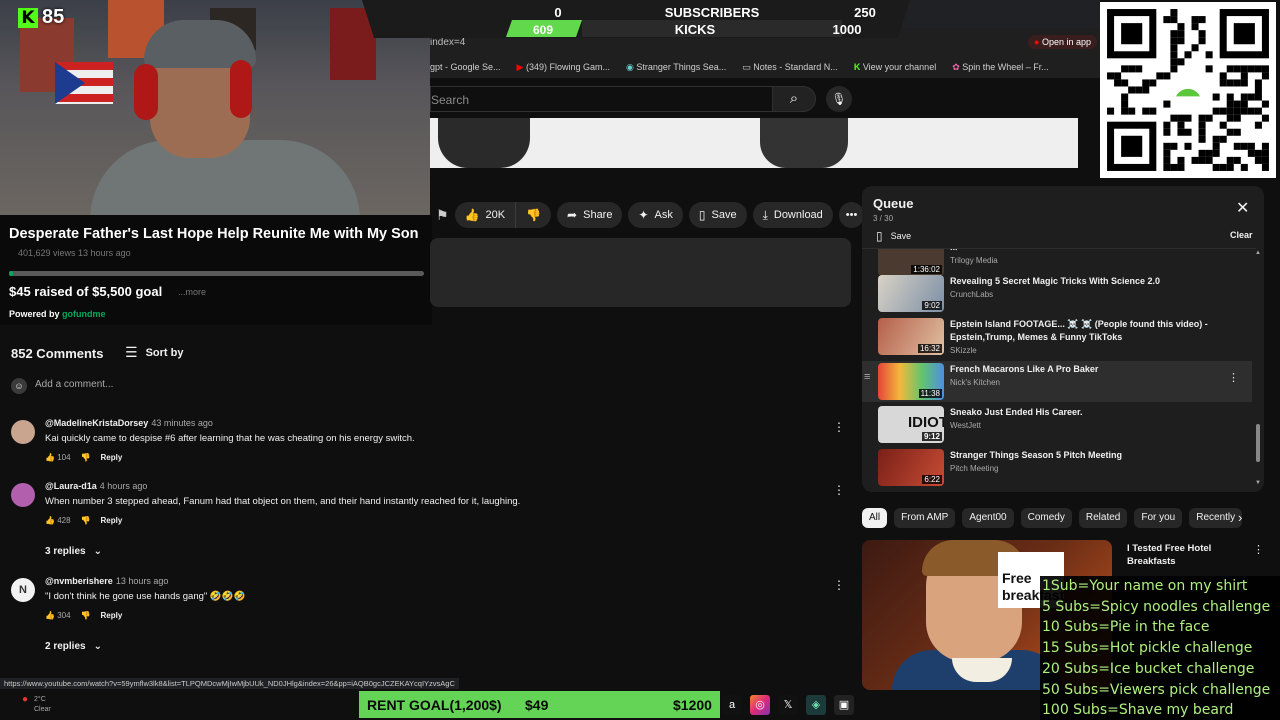 The image size is (1280, 720). What do you see at coordinates (788, 705) in the screenshot?
I see `x-icon: 𝕏` at bounding box center [788, 705].